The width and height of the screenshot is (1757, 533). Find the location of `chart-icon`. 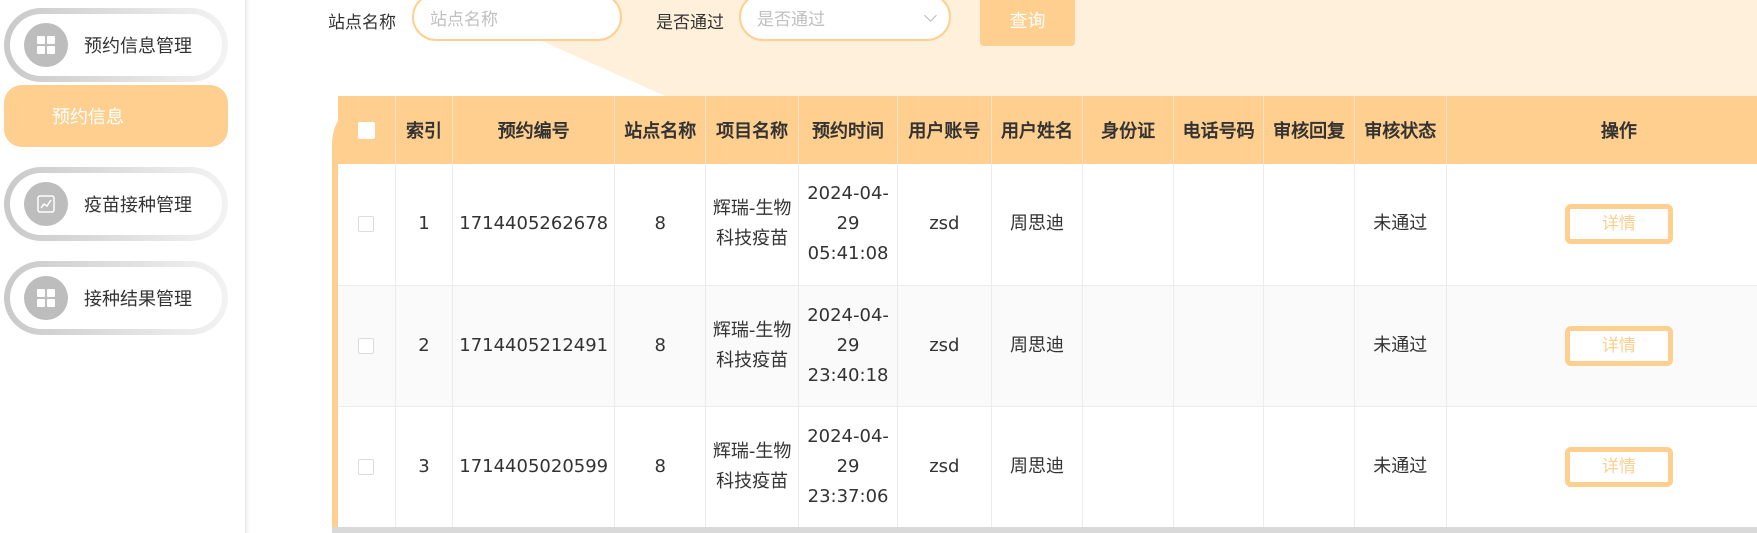

chart-icon is located at coordinates (46, 204).